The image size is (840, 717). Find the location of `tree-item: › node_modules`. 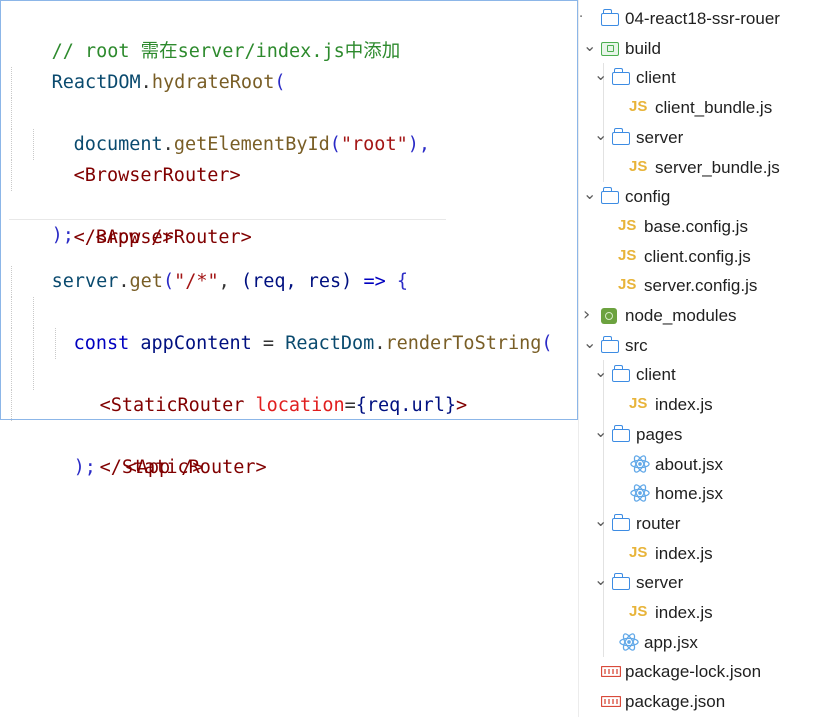

tree-item: › node_modules is located at coordinates (709, 316).